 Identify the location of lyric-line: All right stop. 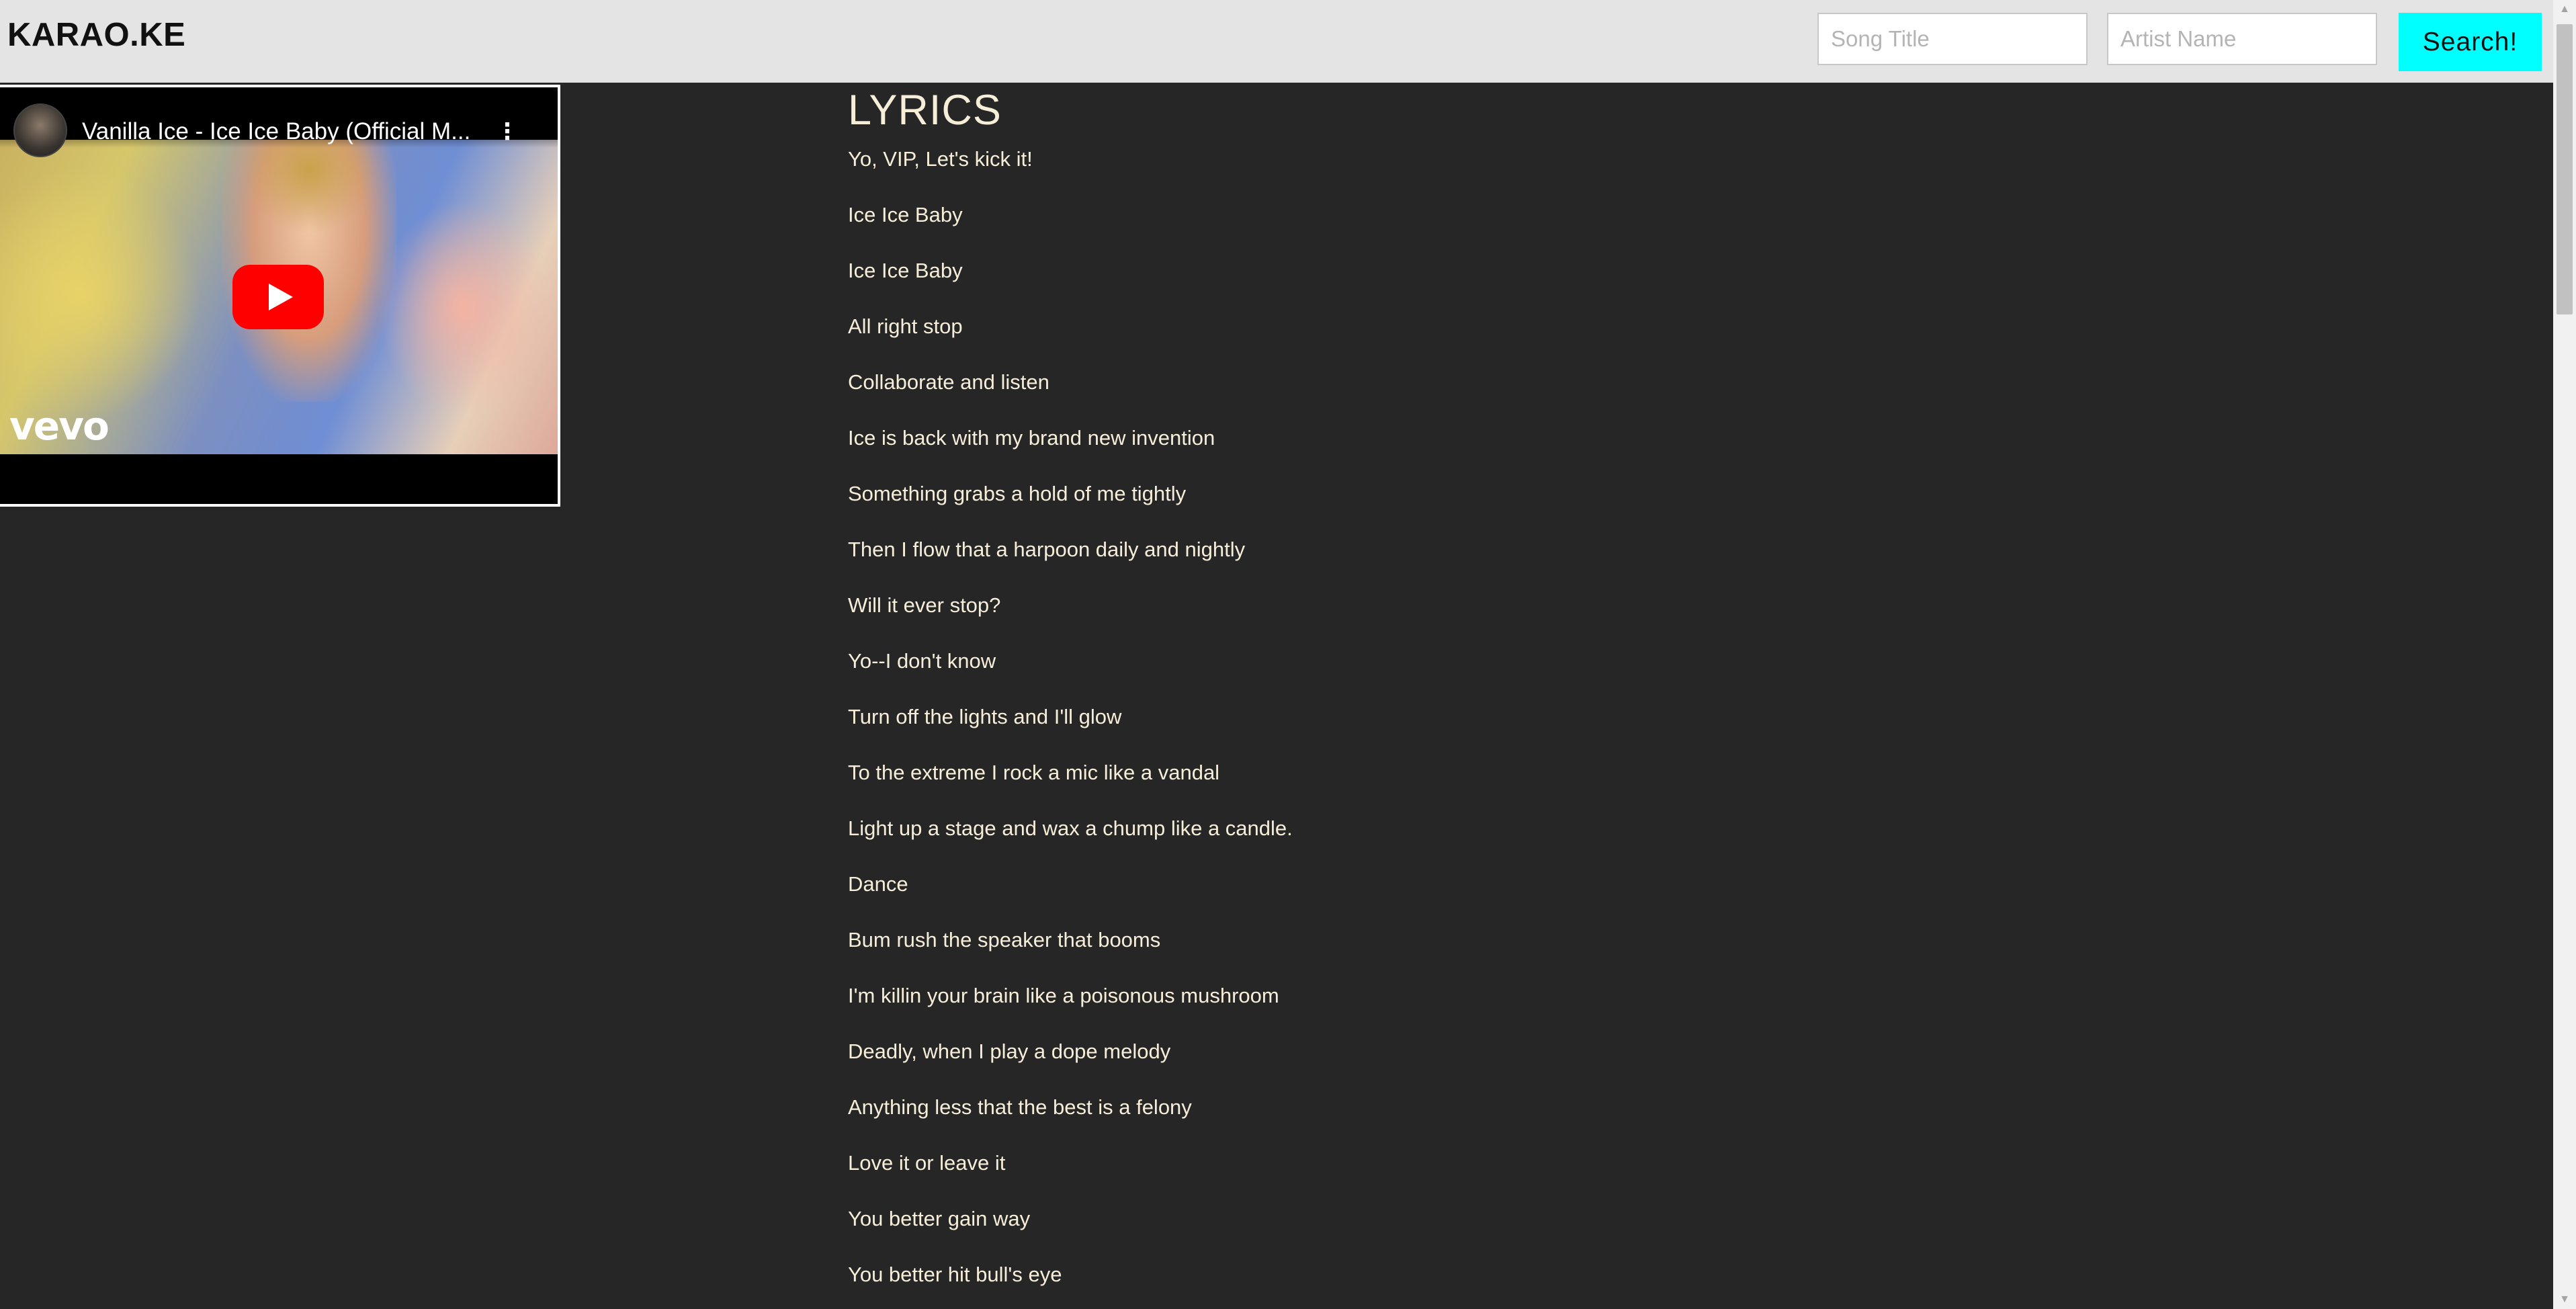
(905, 326).